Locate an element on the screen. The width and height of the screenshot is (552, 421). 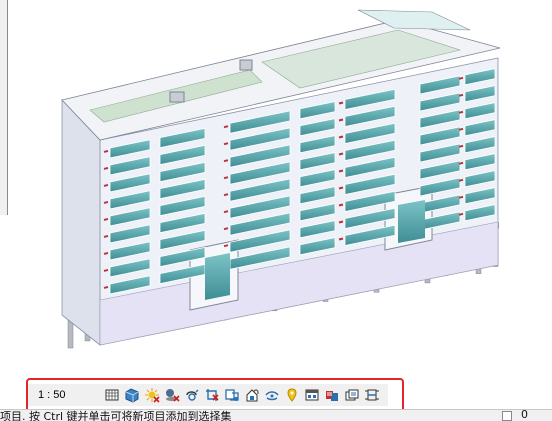
status-selection-count: 0 is located at coordinates (524, 415).